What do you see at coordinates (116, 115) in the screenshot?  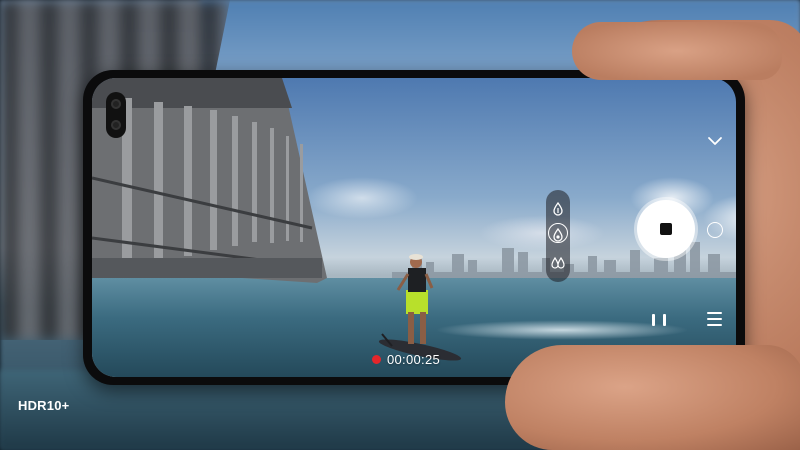 I see `front-camera` at bounding box center [116, 115].